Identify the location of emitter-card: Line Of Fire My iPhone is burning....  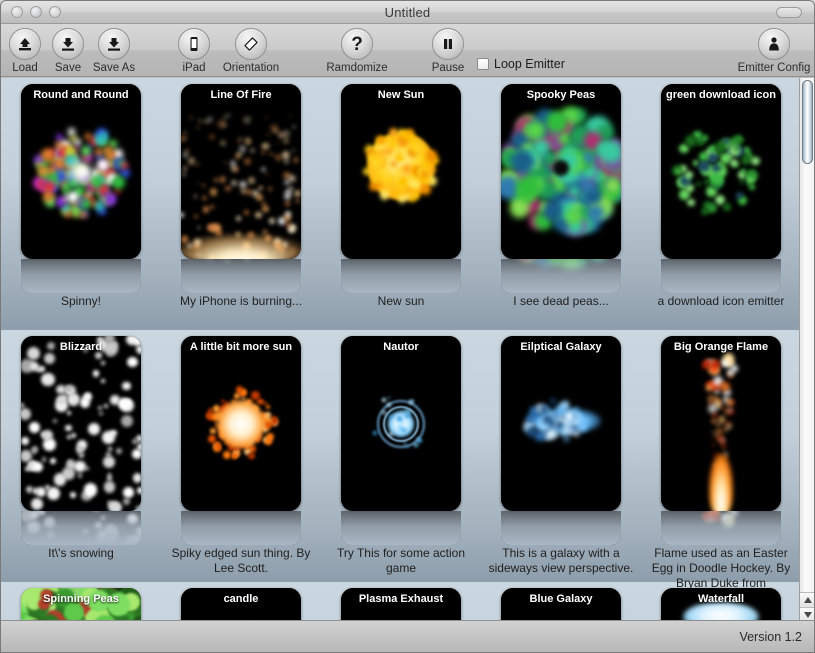
(241, 196).